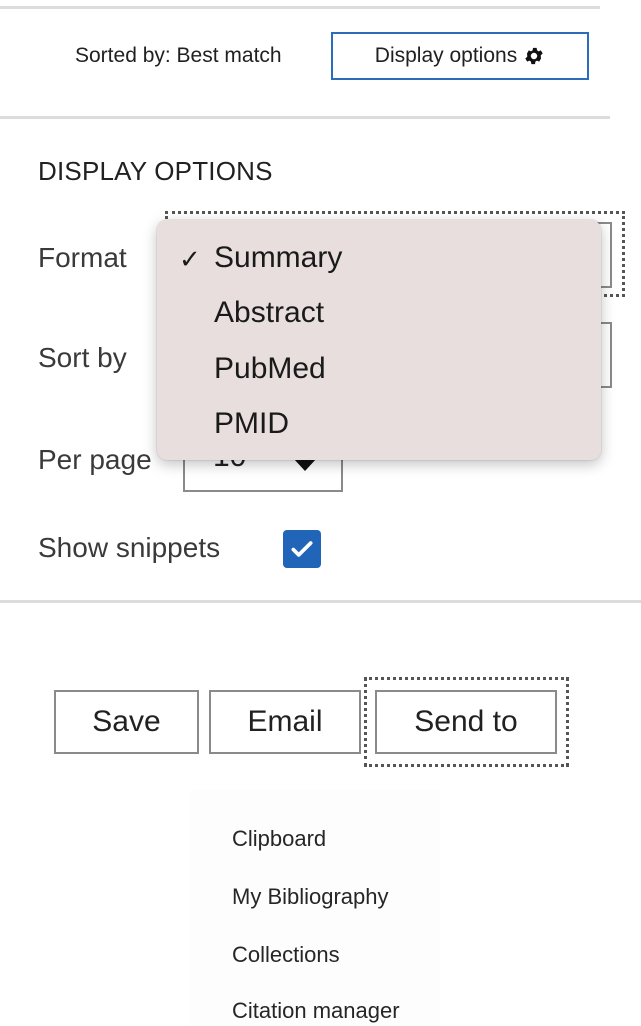  Describe the element at coordinates (190, 259) in the screenshot. I see `checkmark-icon: ✓` at that location.